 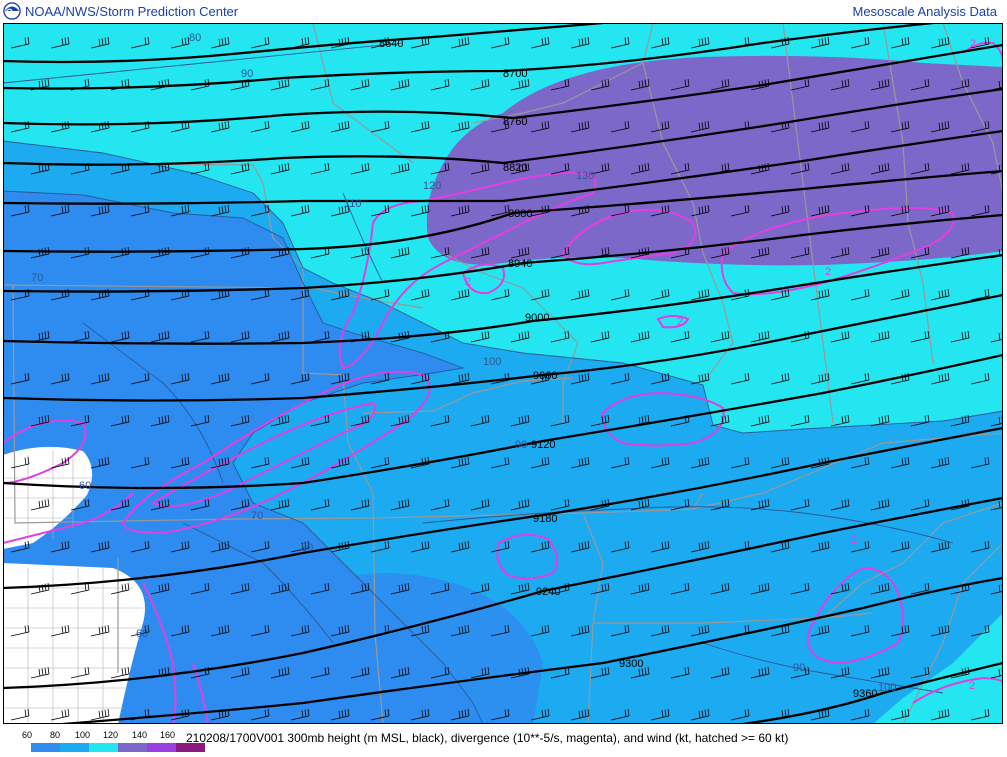 I want to click on legend-tick: 80, so click(x=55, y=735).